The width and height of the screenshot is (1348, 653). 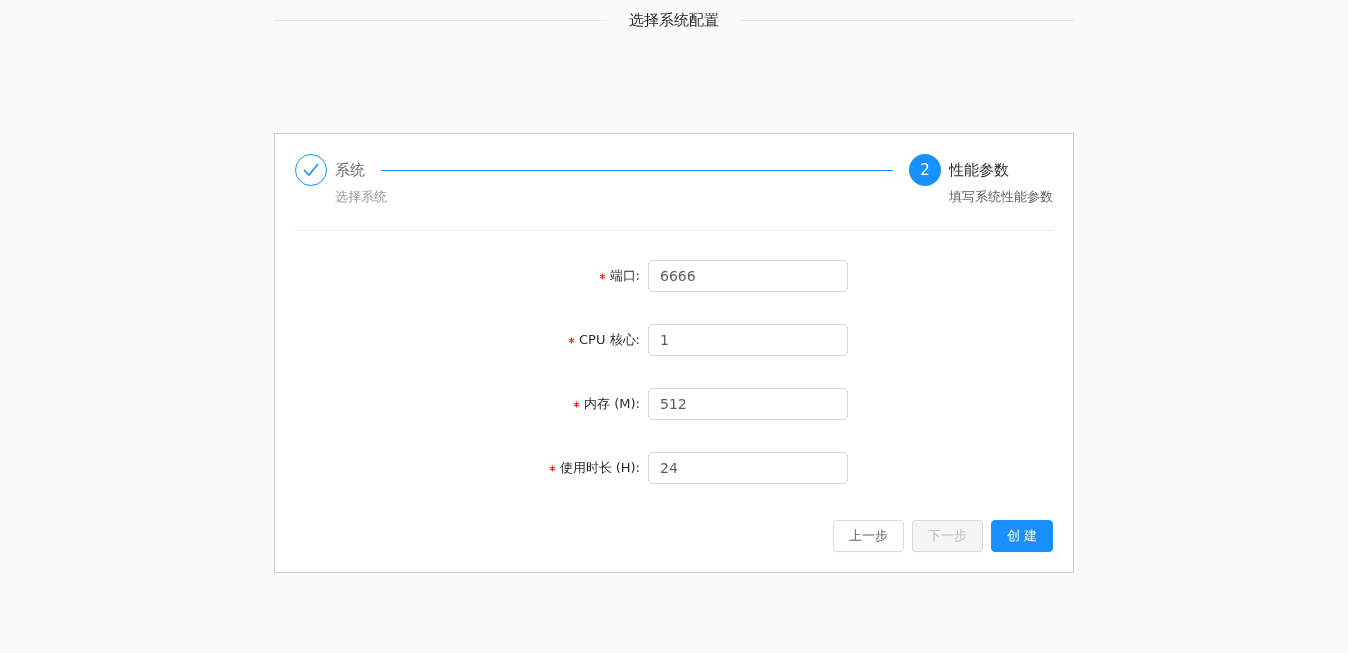 I want to click on field-label: 内存 (M):, so click(x=612, y=403).